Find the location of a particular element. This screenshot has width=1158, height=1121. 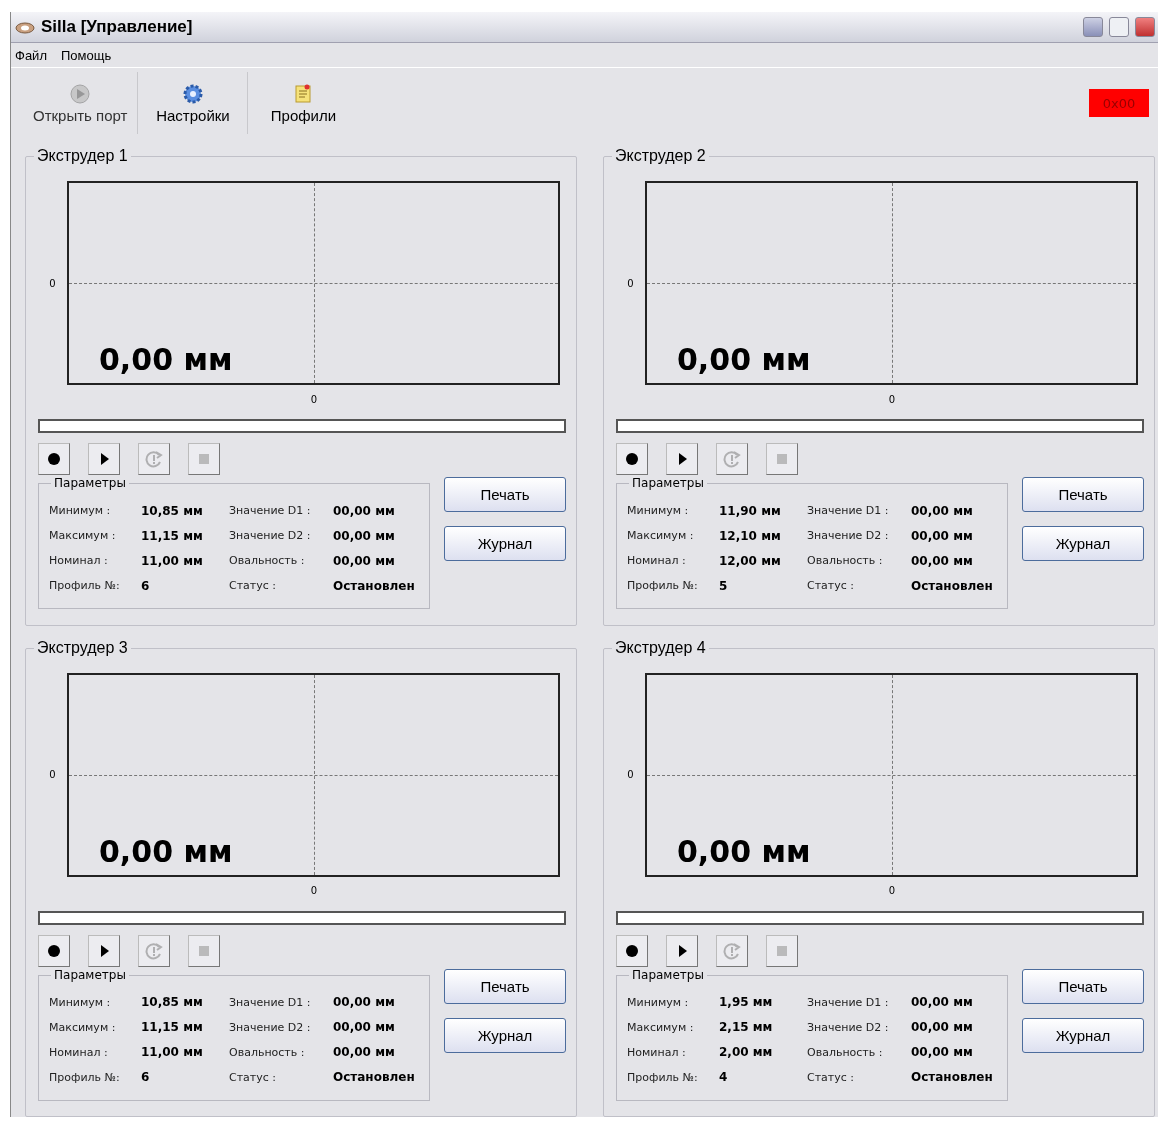

record-icon is located at coordinates (632, 459).